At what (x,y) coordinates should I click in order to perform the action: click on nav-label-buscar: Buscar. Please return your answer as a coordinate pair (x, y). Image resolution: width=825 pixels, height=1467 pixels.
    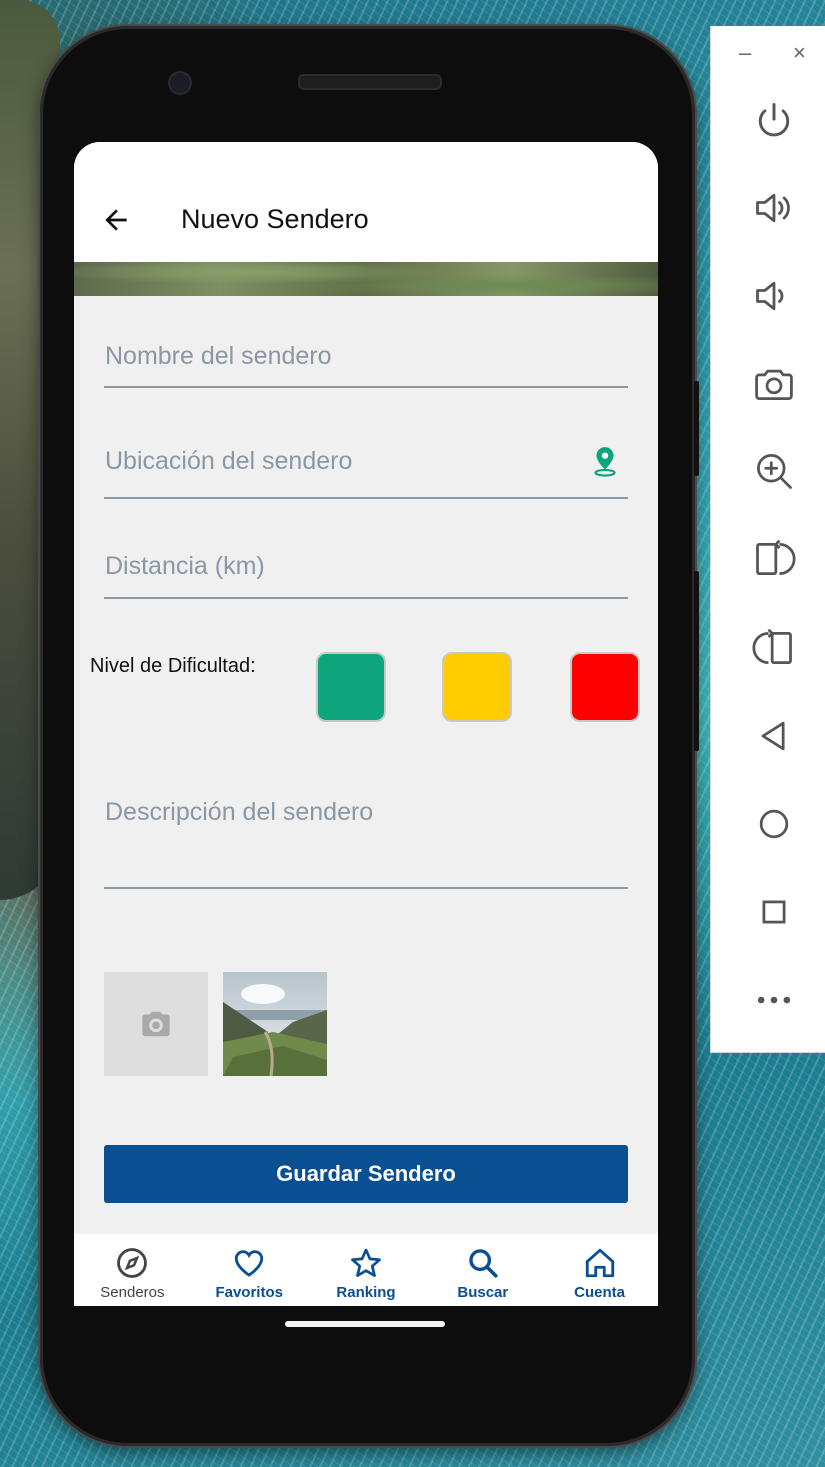
    Looking at the image, I should click on (483, 1292).